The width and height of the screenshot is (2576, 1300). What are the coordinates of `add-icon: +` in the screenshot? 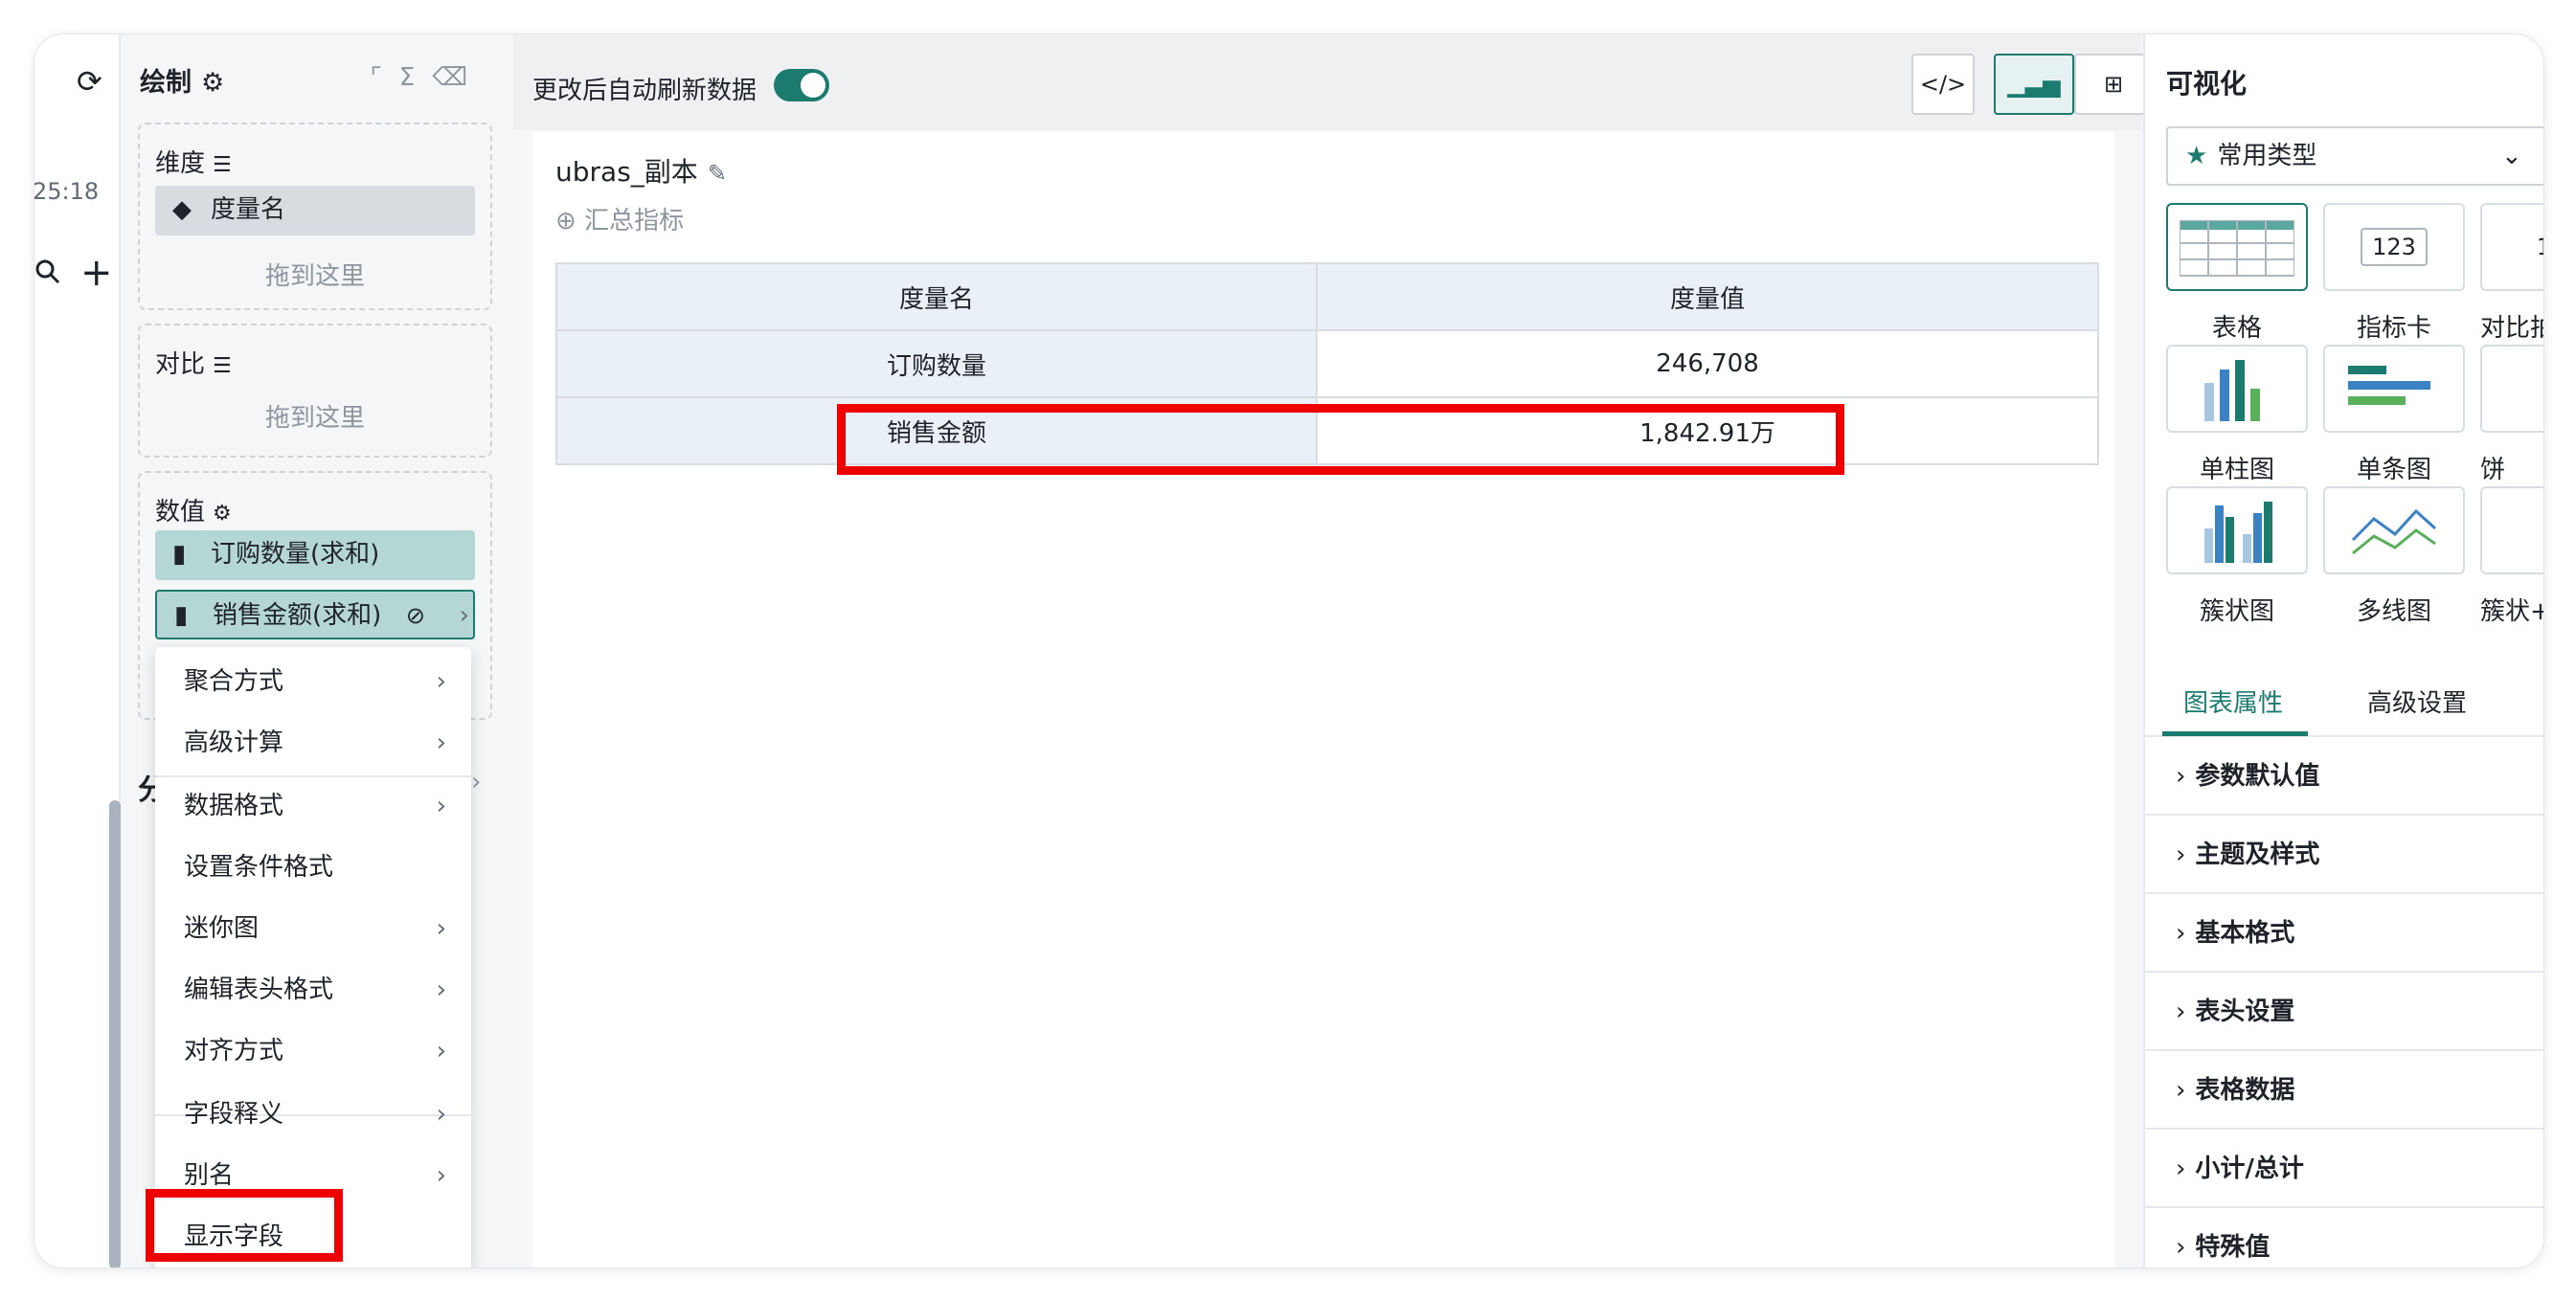 It's located at (96, 273).